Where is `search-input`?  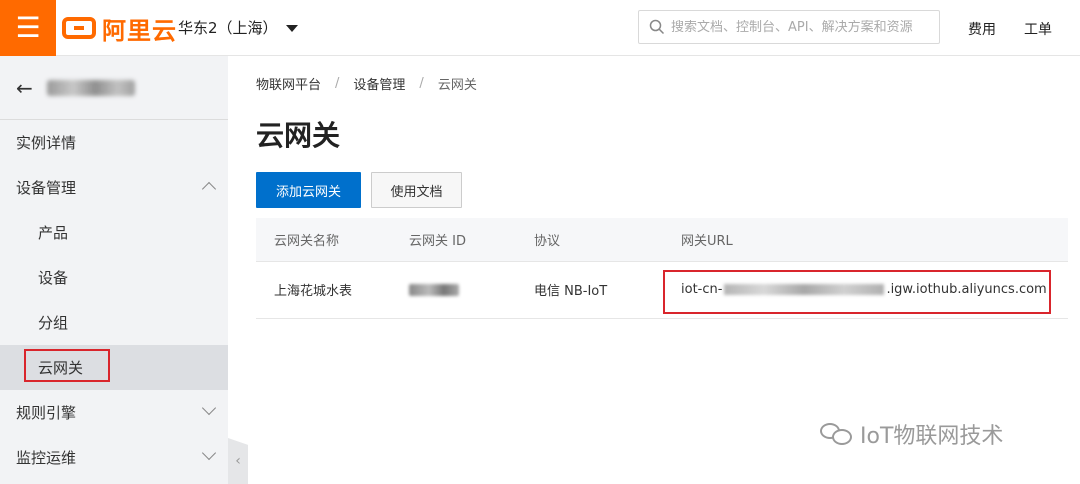 search-input is located at coordinates (801, 27).